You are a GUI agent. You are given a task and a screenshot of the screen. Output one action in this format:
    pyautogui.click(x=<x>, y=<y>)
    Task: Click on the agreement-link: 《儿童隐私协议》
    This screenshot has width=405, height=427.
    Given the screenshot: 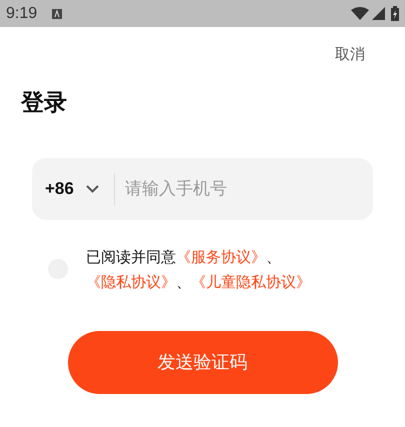 What is the action you would take?
    pyautogui.click(x=251, y=282)
    